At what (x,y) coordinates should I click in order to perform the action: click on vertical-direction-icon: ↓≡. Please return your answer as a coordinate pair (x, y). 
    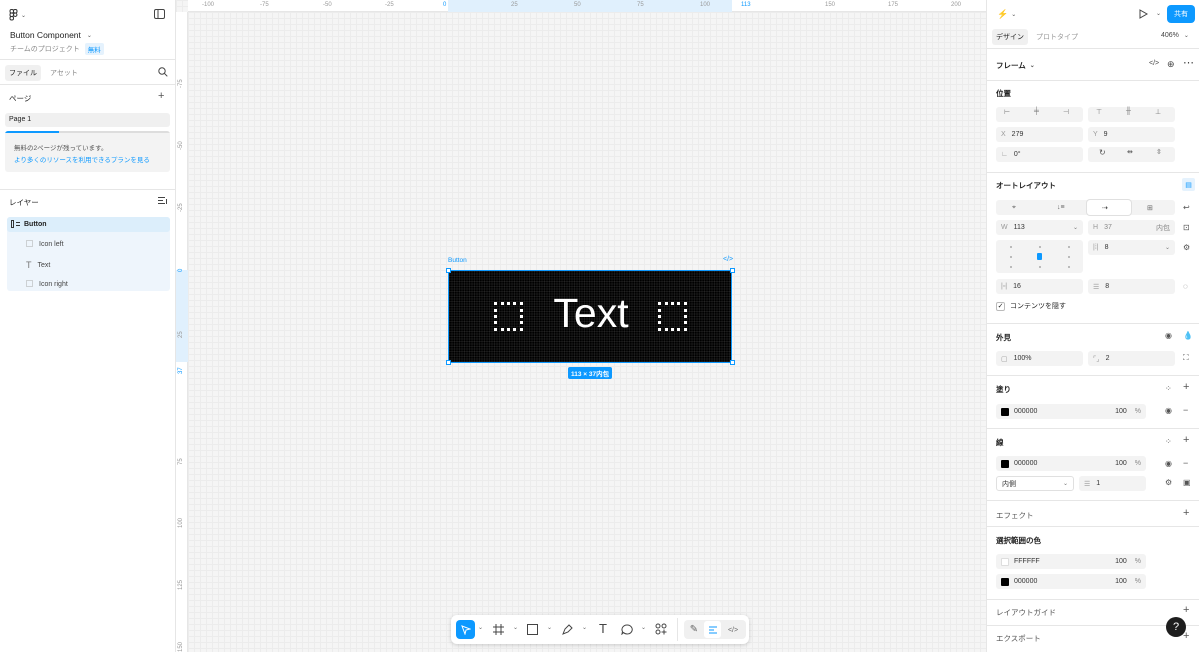
    Looking at the image, I should click on (1061, 207).